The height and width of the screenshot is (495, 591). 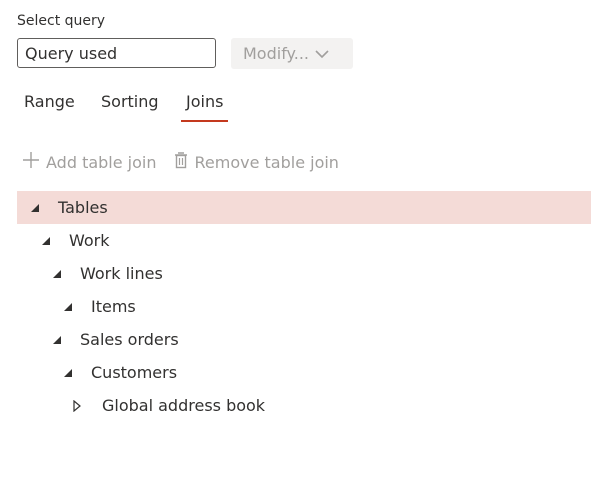 I want to click on join-toolbar: Add table join Remove table join, so click(x=180, y=162).